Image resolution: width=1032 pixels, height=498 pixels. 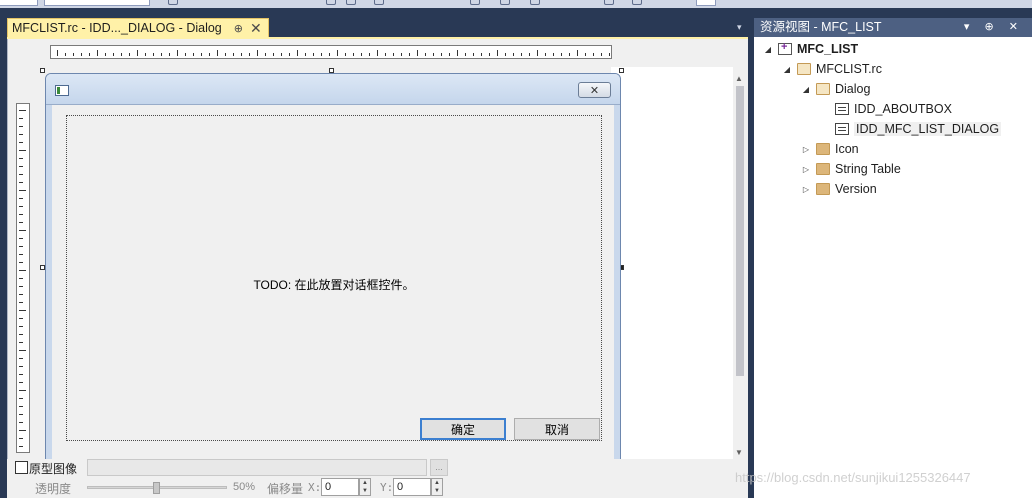 What do you see at coordinates (365, 487) in the screenshot?
I see `offset-x-spinner: ▲ ▼` at bounding box center [365, 487].